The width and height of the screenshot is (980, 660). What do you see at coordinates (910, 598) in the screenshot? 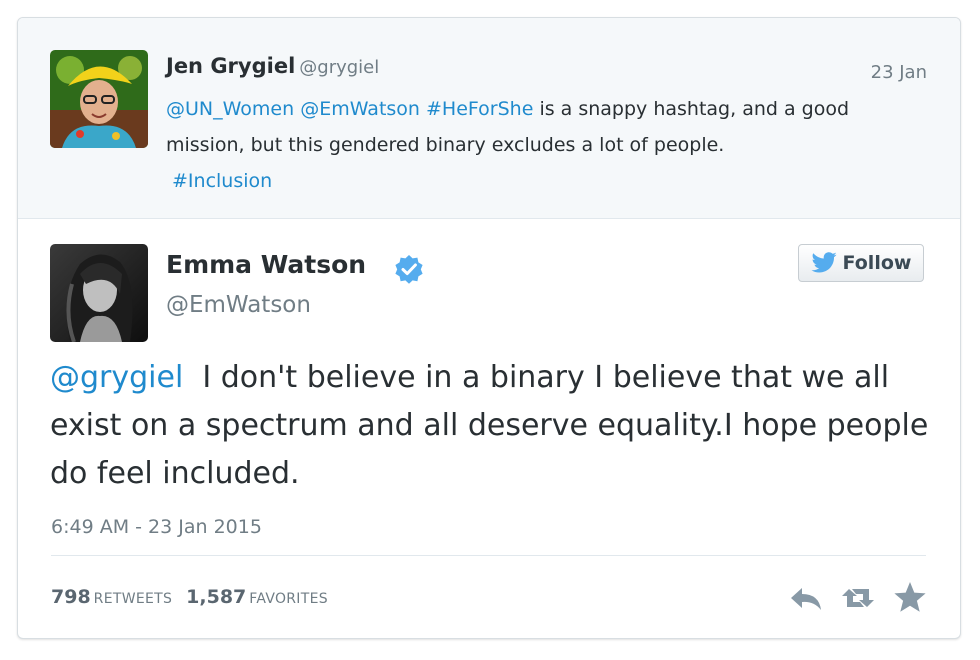
I see `star-icon` at bounding box center [910, 598].